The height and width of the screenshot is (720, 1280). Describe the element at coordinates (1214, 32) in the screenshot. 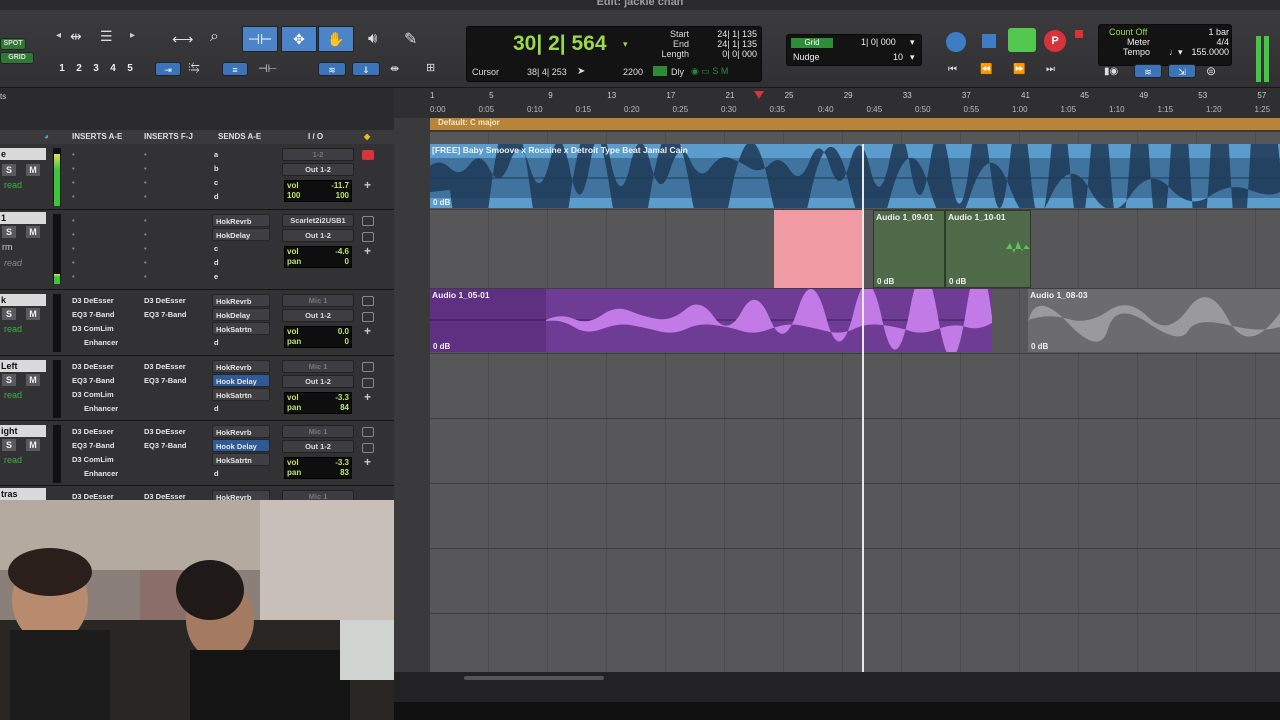

I see `count-off-bars: 1 bar` at that location.